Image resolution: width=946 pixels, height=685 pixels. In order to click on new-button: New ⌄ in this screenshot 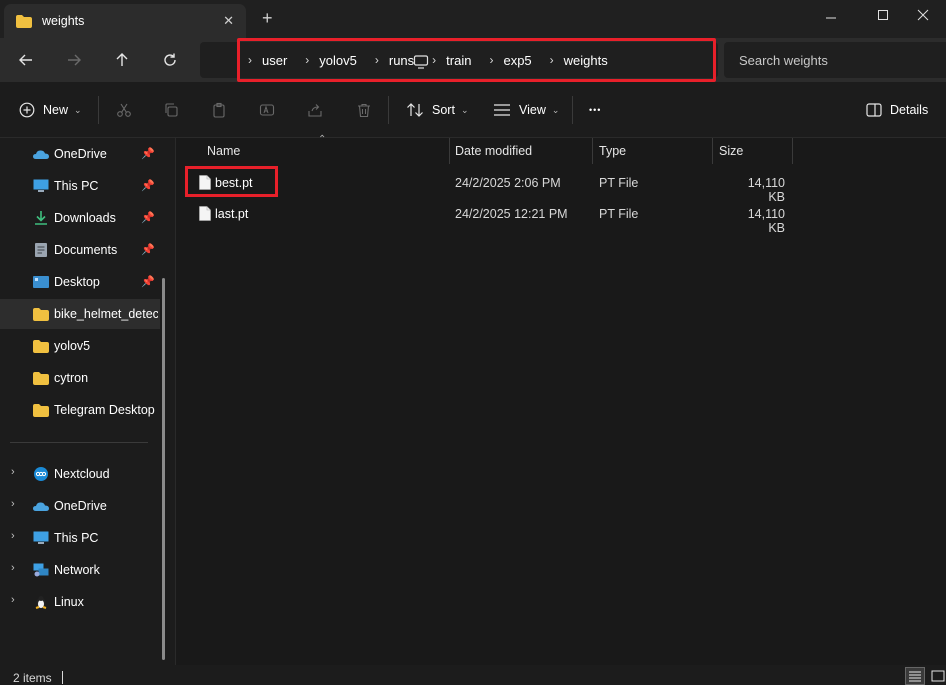, I will do `click(50, 110)`.